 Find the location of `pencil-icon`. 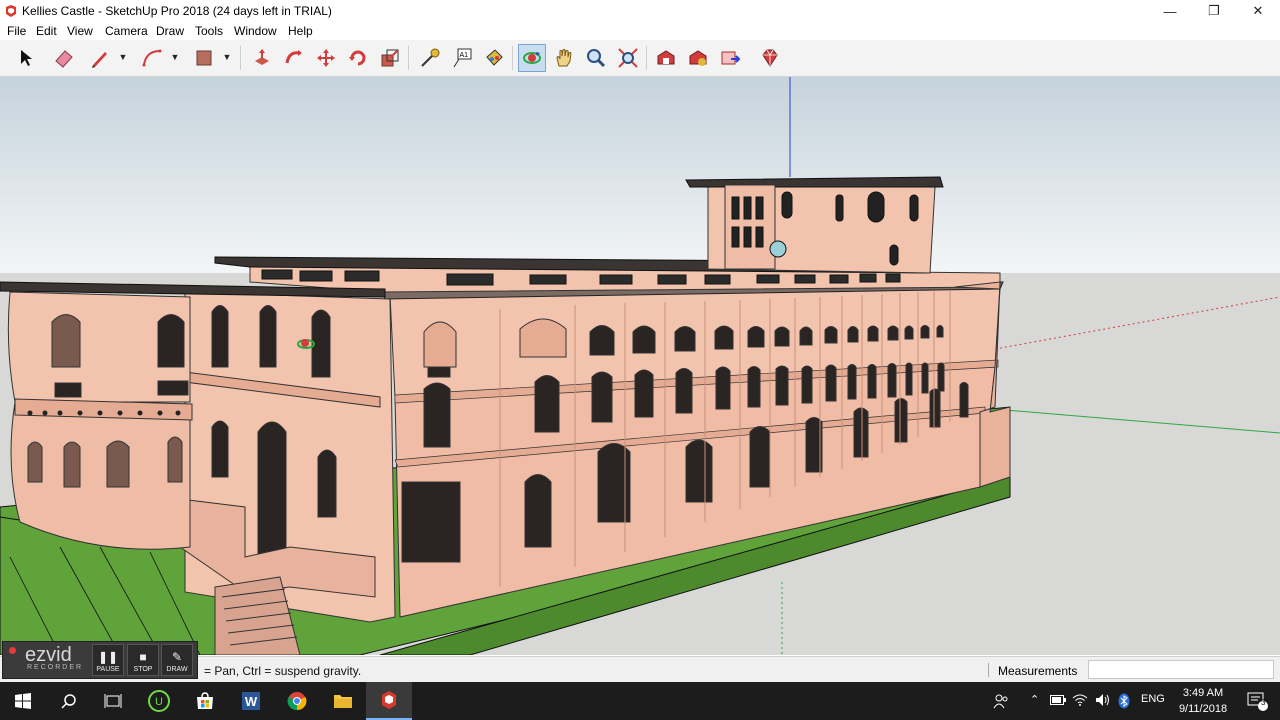

pencil-icon is located at coordinates (99, 60).